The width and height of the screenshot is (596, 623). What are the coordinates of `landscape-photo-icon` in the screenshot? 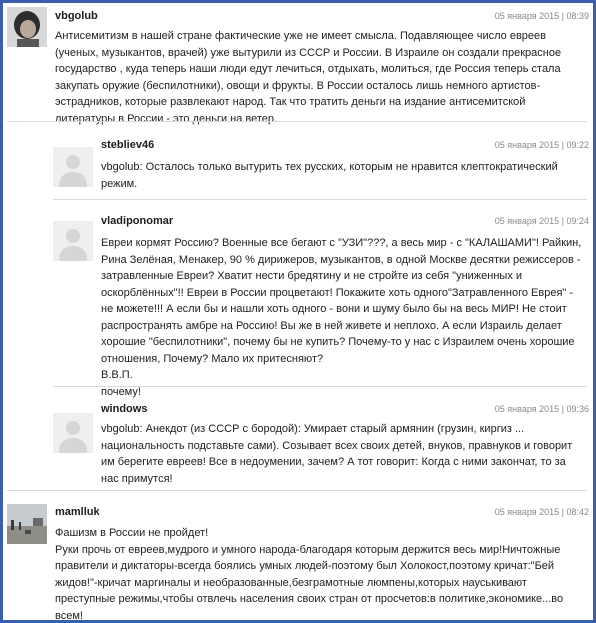 It's located at (27, 524).